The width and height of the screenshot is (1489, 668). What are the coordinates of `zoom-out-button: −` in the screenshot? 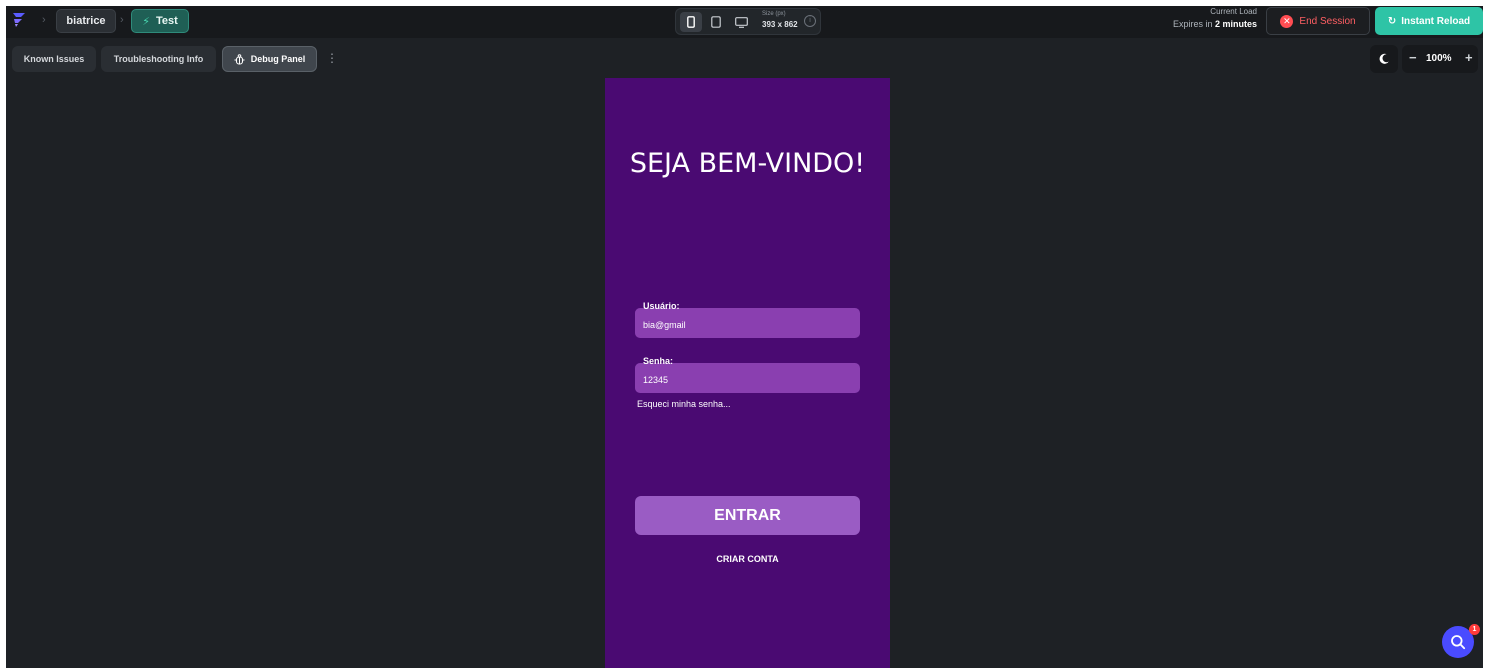 It's located at (1413, 58).